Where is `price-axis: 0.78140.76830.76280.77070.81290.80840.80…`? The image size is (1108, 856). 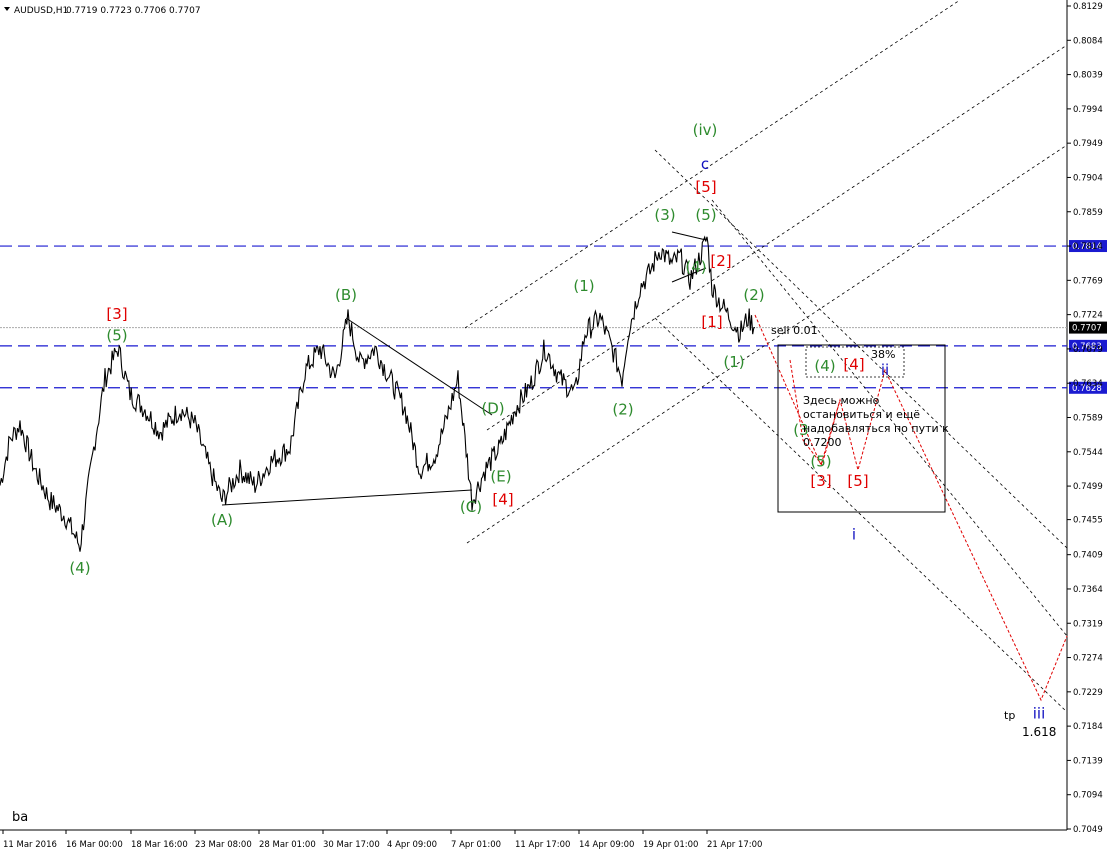 price-axis: 0.78140.76830.76280.77070.81290.80840.80… is located at coordinates (1087, 418).